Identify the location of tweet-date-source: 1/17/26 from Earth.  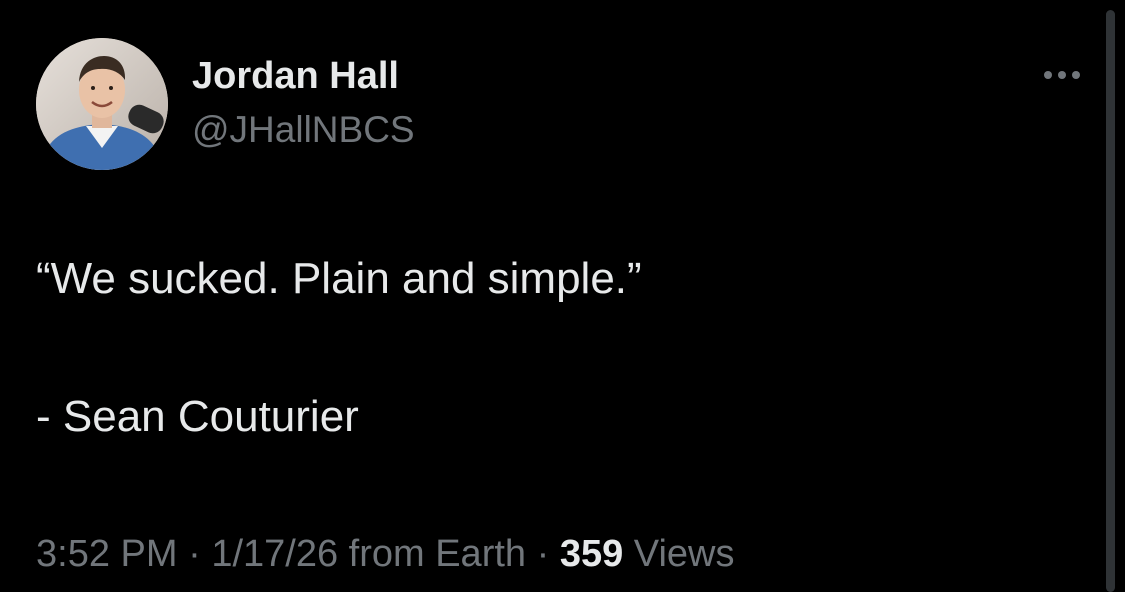
(368, 554).